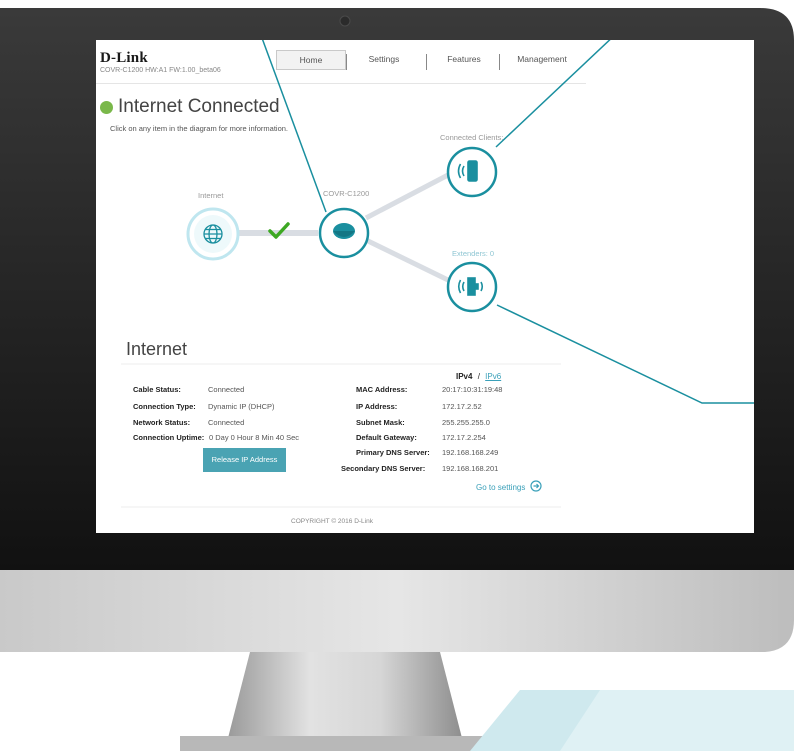  I want to click on cable-status-label: Cable Status:, so click(157, 389).